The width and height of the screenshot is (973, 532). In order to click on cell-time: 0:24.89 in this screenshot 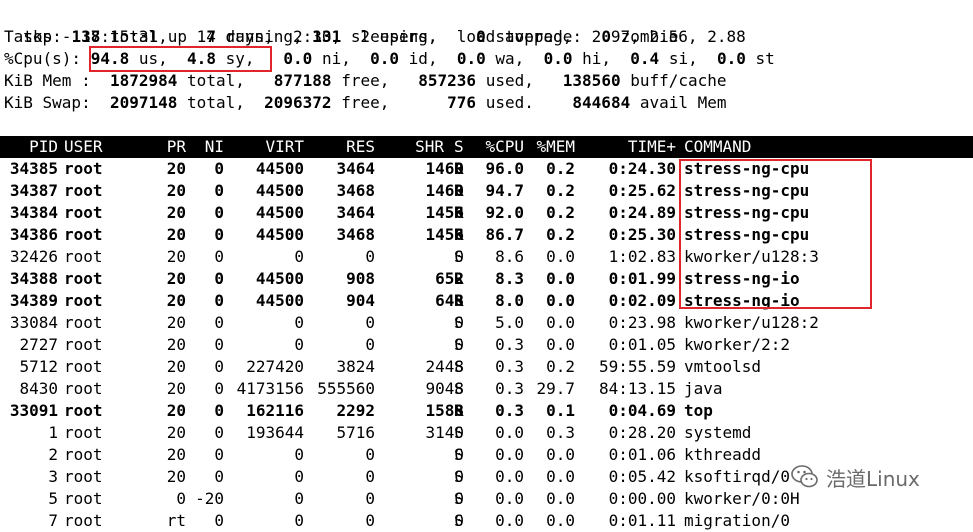, I will do `click(642, 212)`.